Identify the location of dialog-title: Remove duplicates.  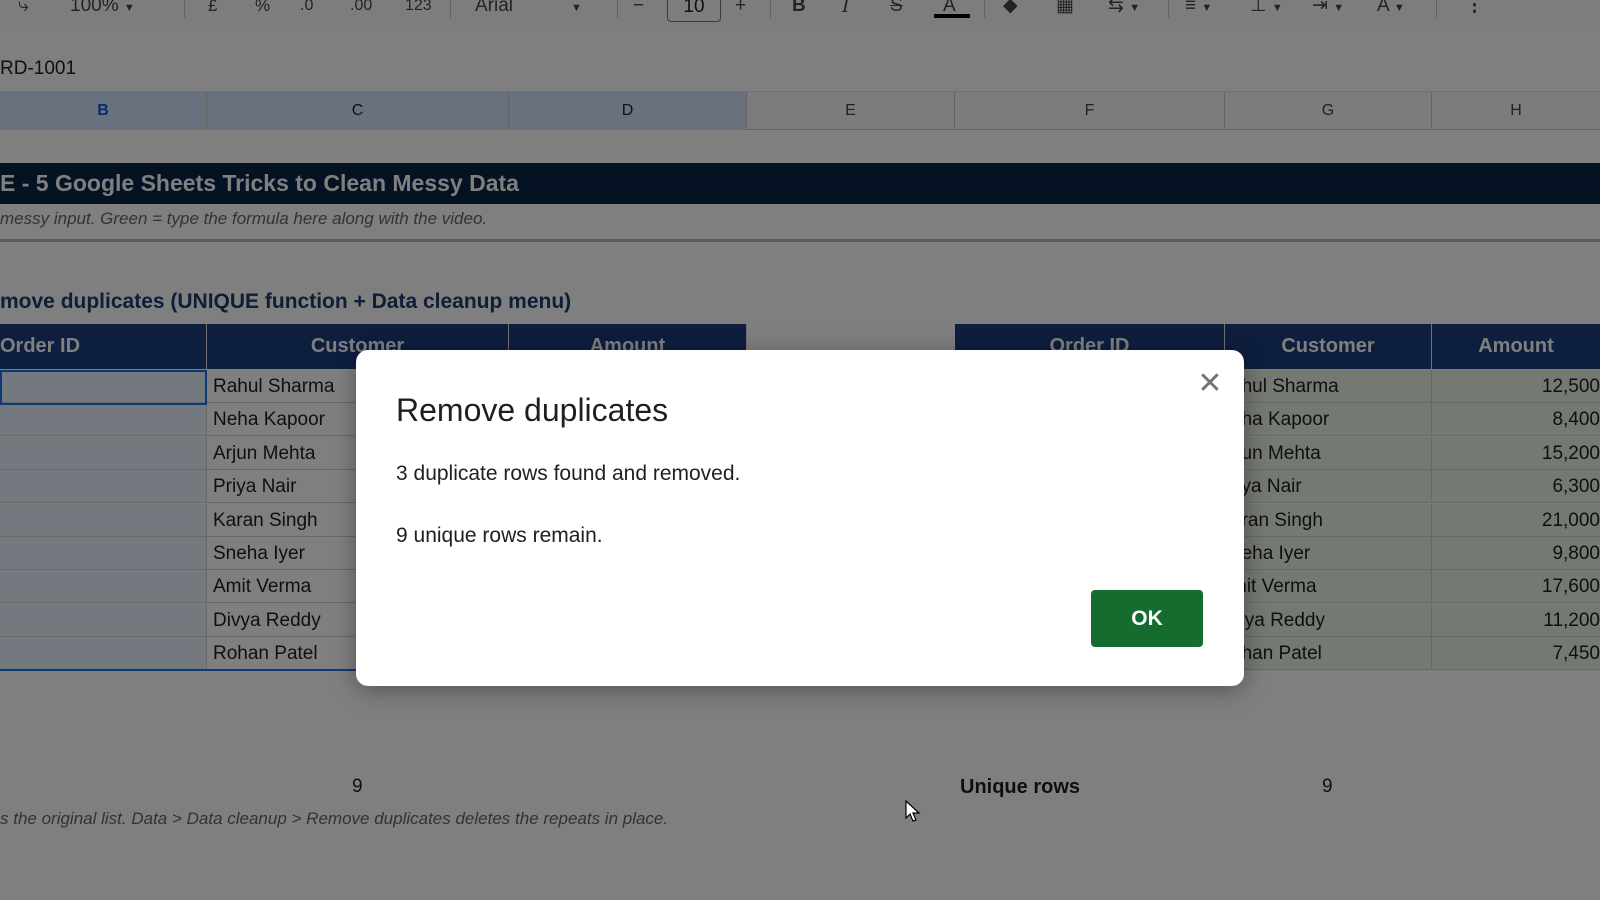
(532, 410).